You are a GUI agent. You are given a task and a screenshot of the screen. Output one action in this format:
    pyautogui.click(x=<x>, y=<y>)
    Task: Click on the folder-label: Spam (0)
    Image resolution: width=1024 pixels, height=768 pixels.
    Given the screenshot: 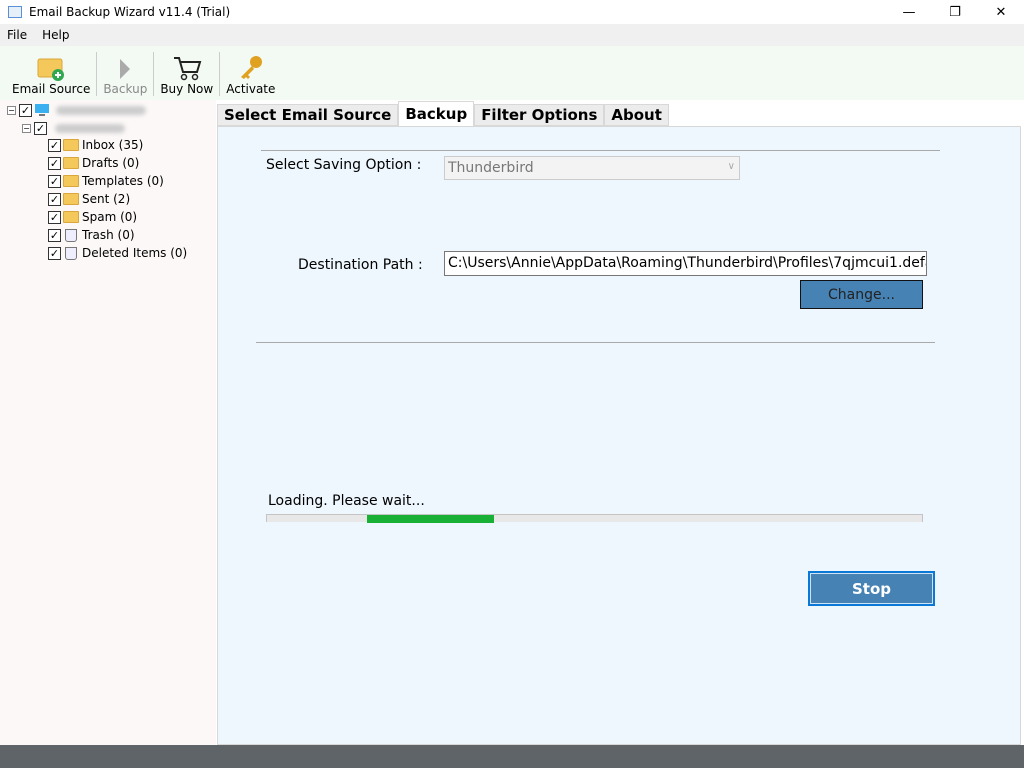 What is the action you would take?
    pyautogui.click(x=110, y=217)
    